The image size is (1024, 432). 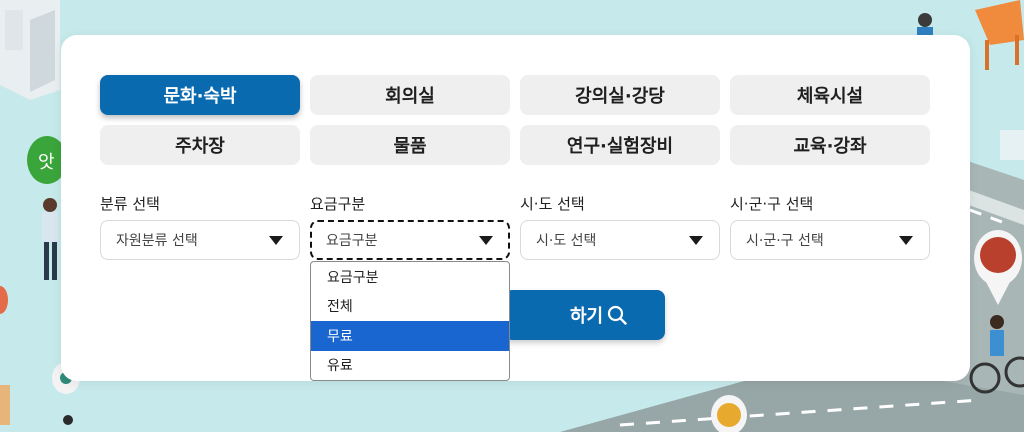 I want to click on category-select: 자원분류 선택, so click(x=200, y=240).